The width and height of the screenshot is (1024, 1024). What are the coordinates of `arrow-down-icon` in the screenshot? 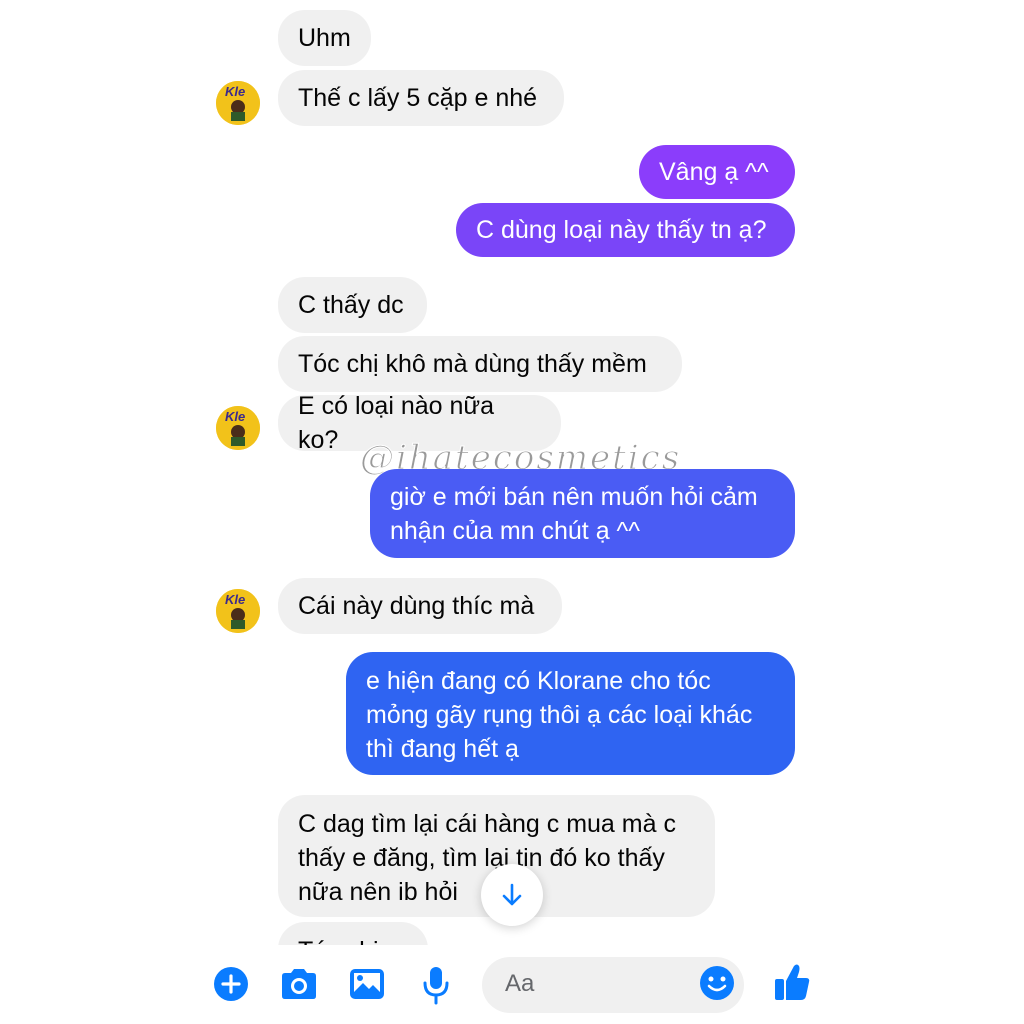 It's located at (512, 894).